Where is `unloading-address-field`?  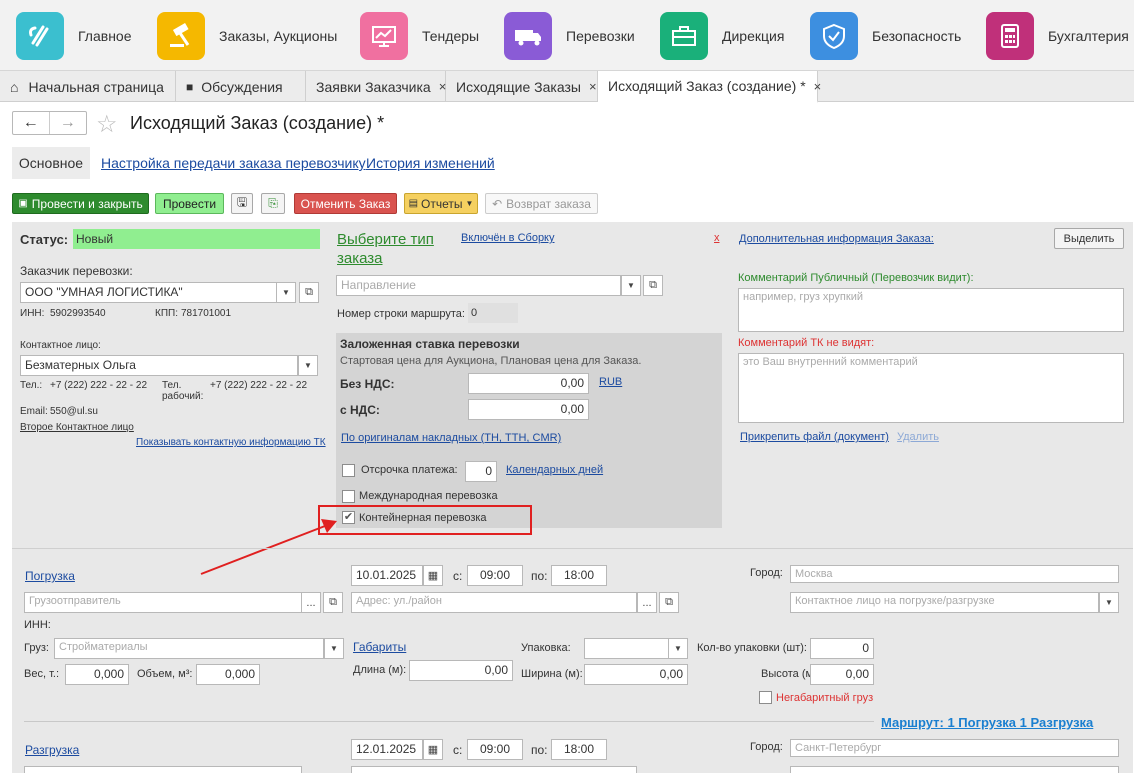
unloading-address-field is located at coordinates (494, 769).